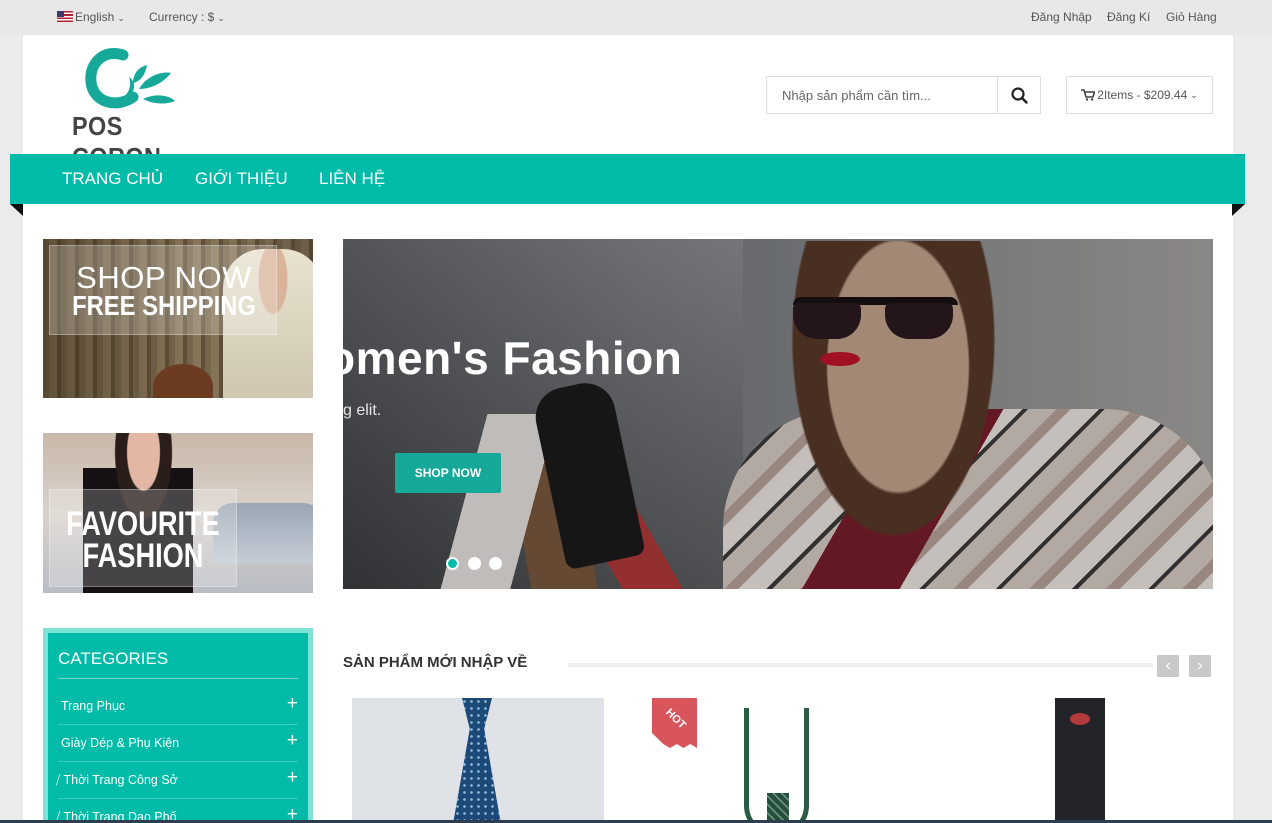 The height and width of the screenshot is (823, 1272). Describe the element at coordinates (1088, 95) in the screenshot. I see `cart-icon` at that location.